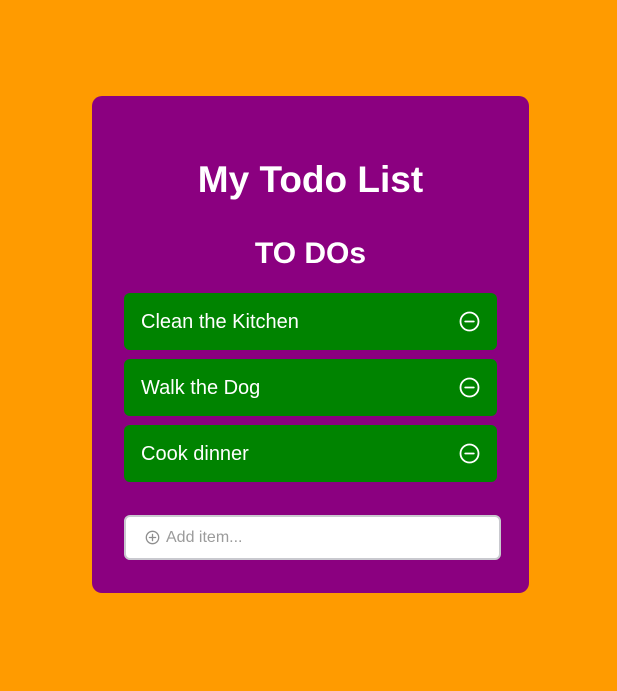  Describe the element at coordinates (201, 387) in the screenshot. I see `todo-item-label: Walk the Dog` at that location.